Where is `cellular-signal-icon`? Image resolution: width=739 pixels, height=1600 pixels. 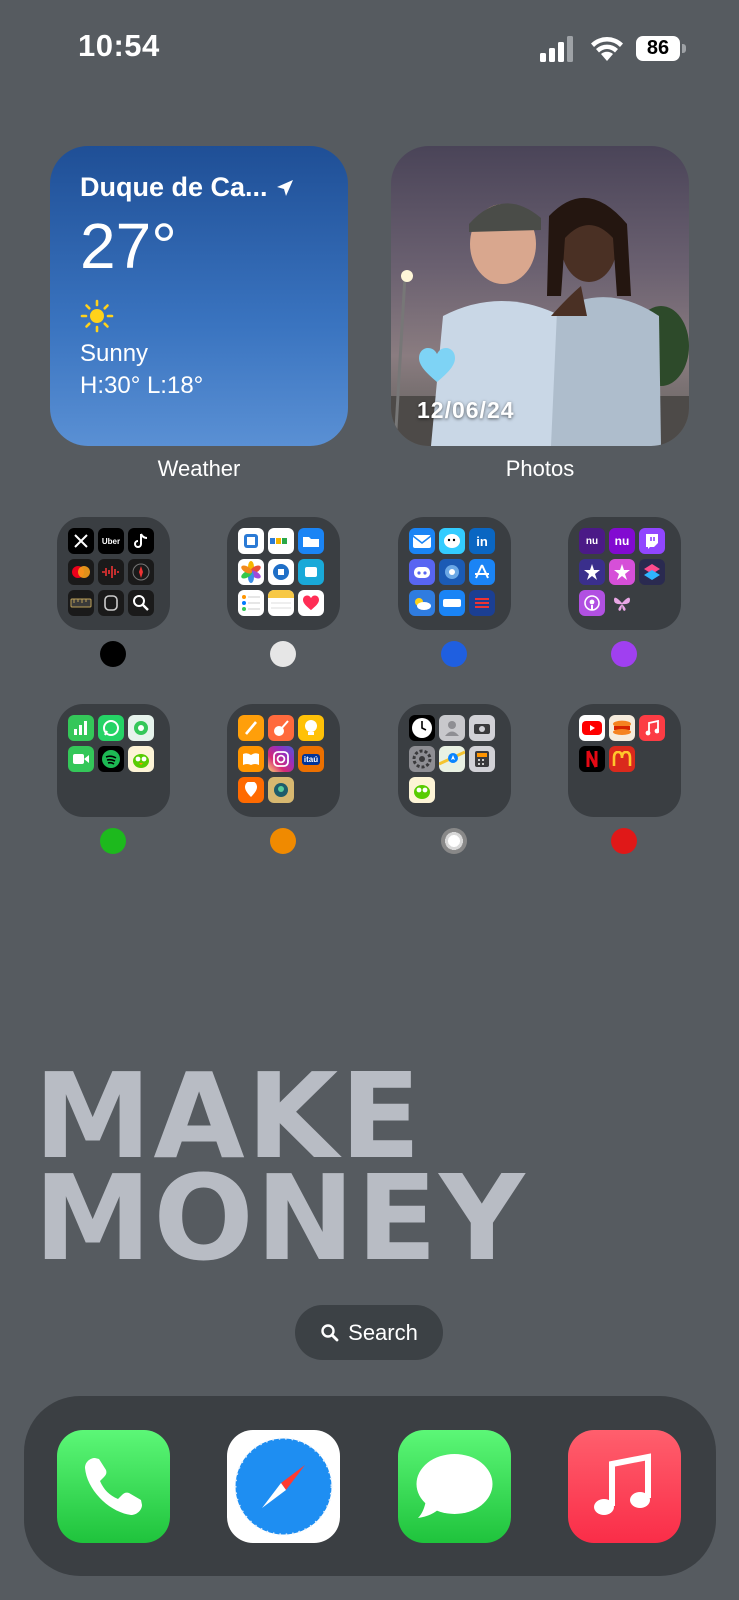 cellular-signal-icon is located at coordinates (556, 49).